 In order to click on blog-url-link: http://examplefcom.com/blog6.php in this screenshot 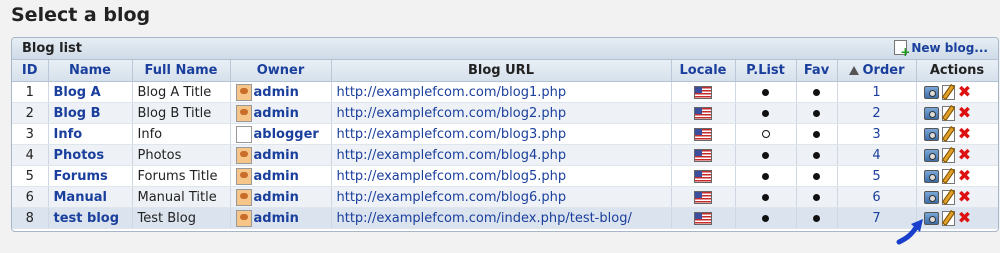, I will do `click(452, 197)`.